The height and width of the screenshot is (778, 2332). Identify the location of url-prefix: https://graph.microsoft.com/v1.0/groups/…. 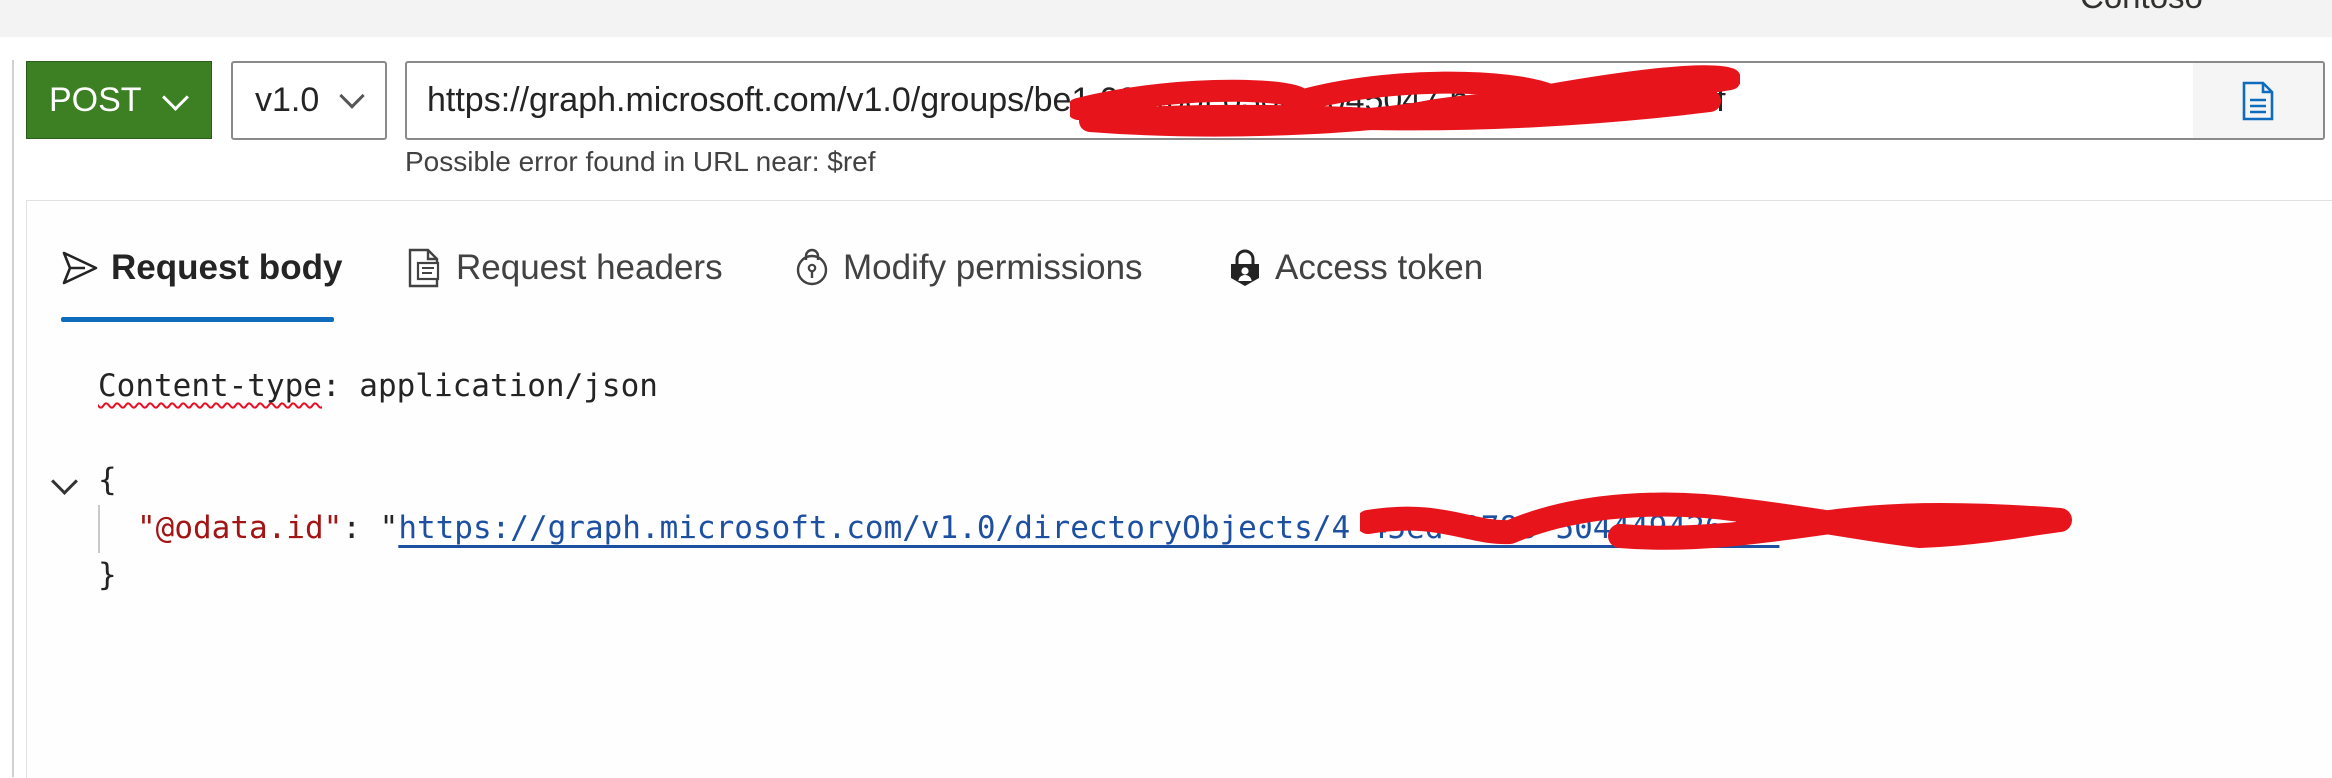
(740, 100).